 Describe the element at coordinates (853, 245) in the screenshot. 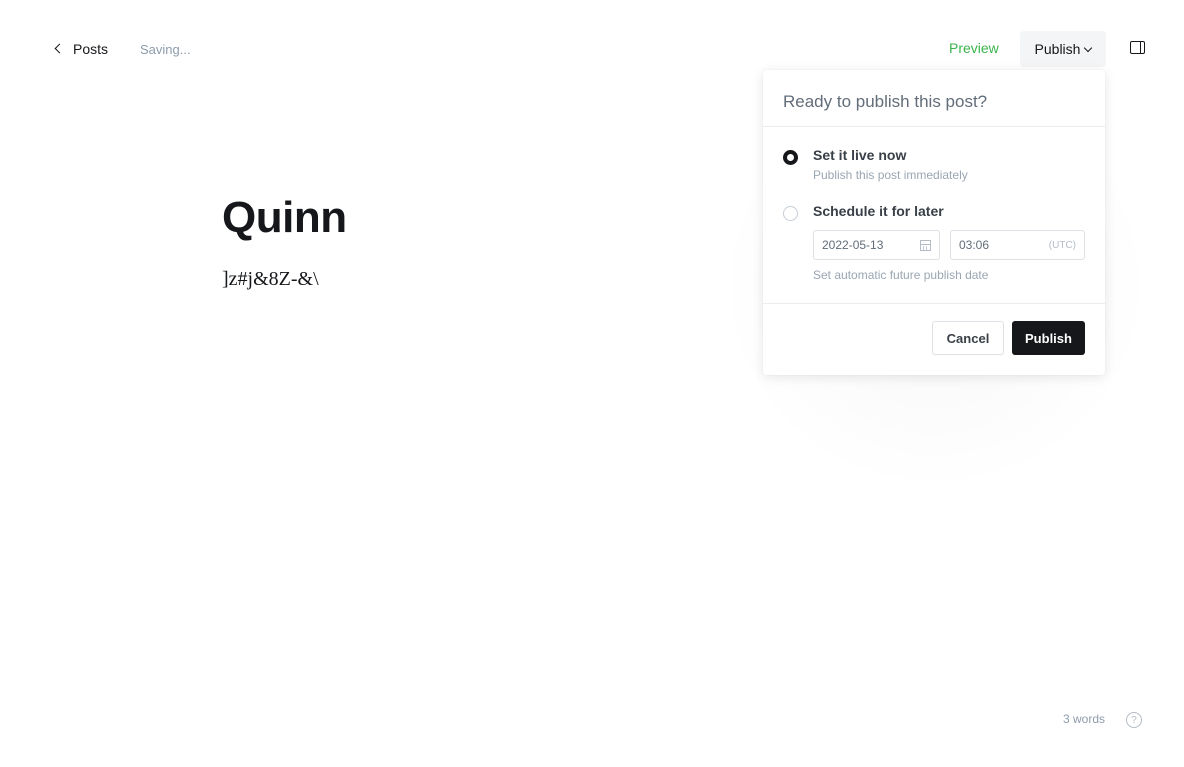

I see `schedule-date-value: 2022-05-13` at that location.